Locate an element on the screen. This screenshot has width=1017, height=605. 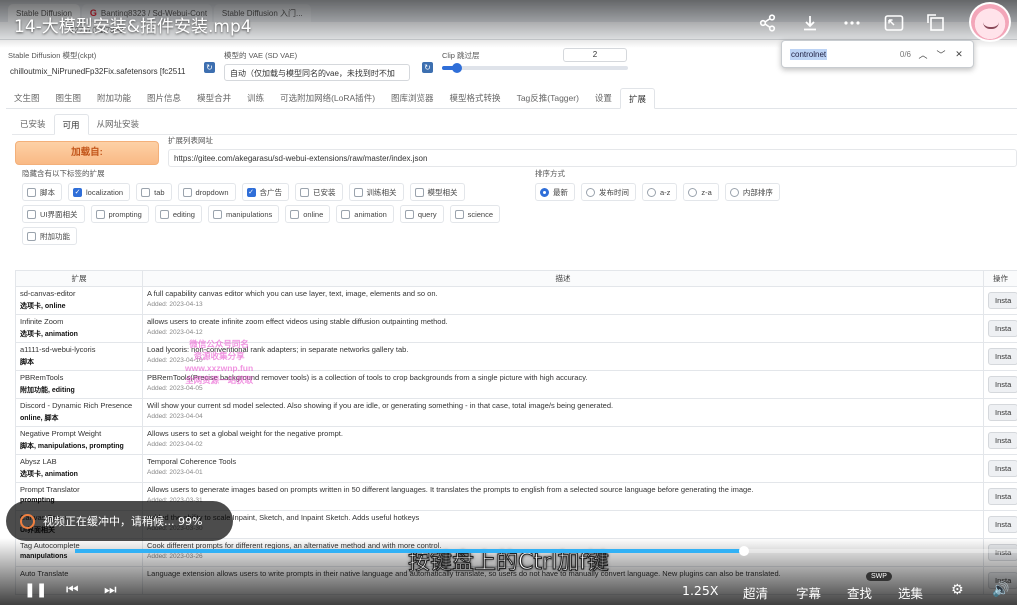
more-icon is located at coordinates (852, 23).